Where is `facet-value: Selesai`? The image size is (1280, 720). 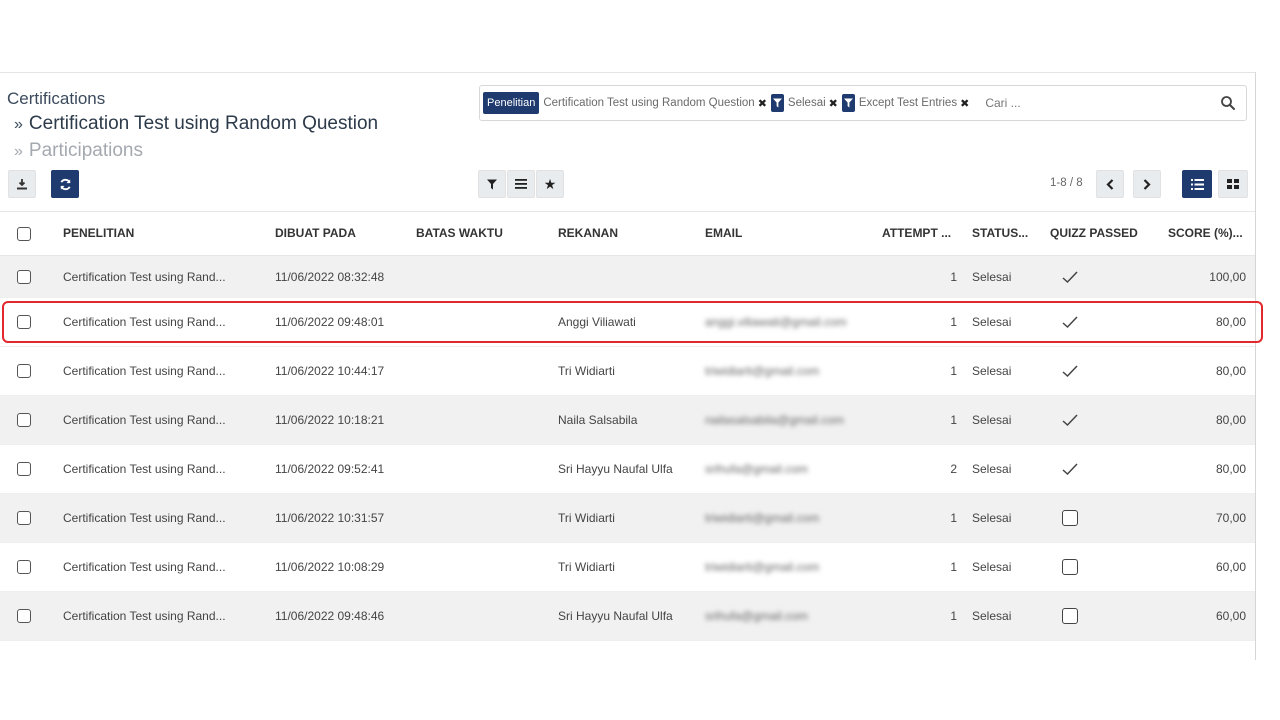
facet-value: Selesai is located at coordinates (806, 103).